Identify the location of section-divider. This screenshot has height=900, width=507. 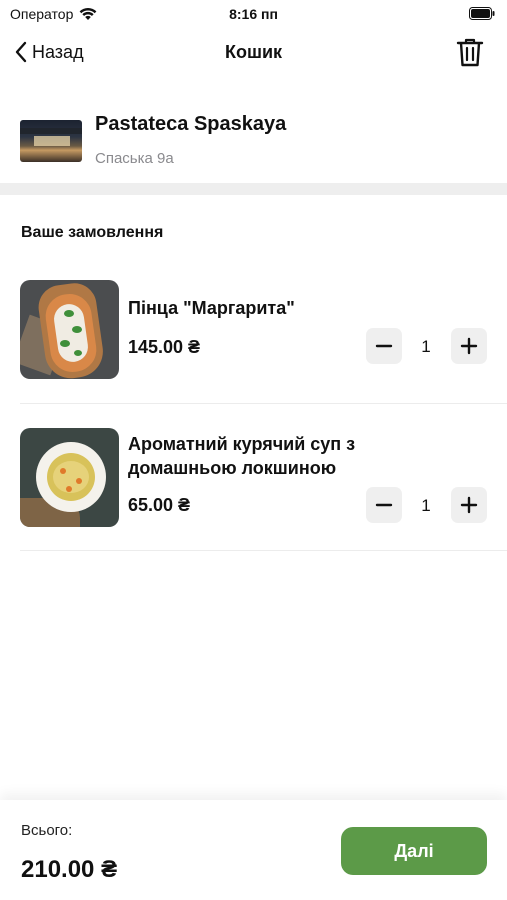
(253, 189).